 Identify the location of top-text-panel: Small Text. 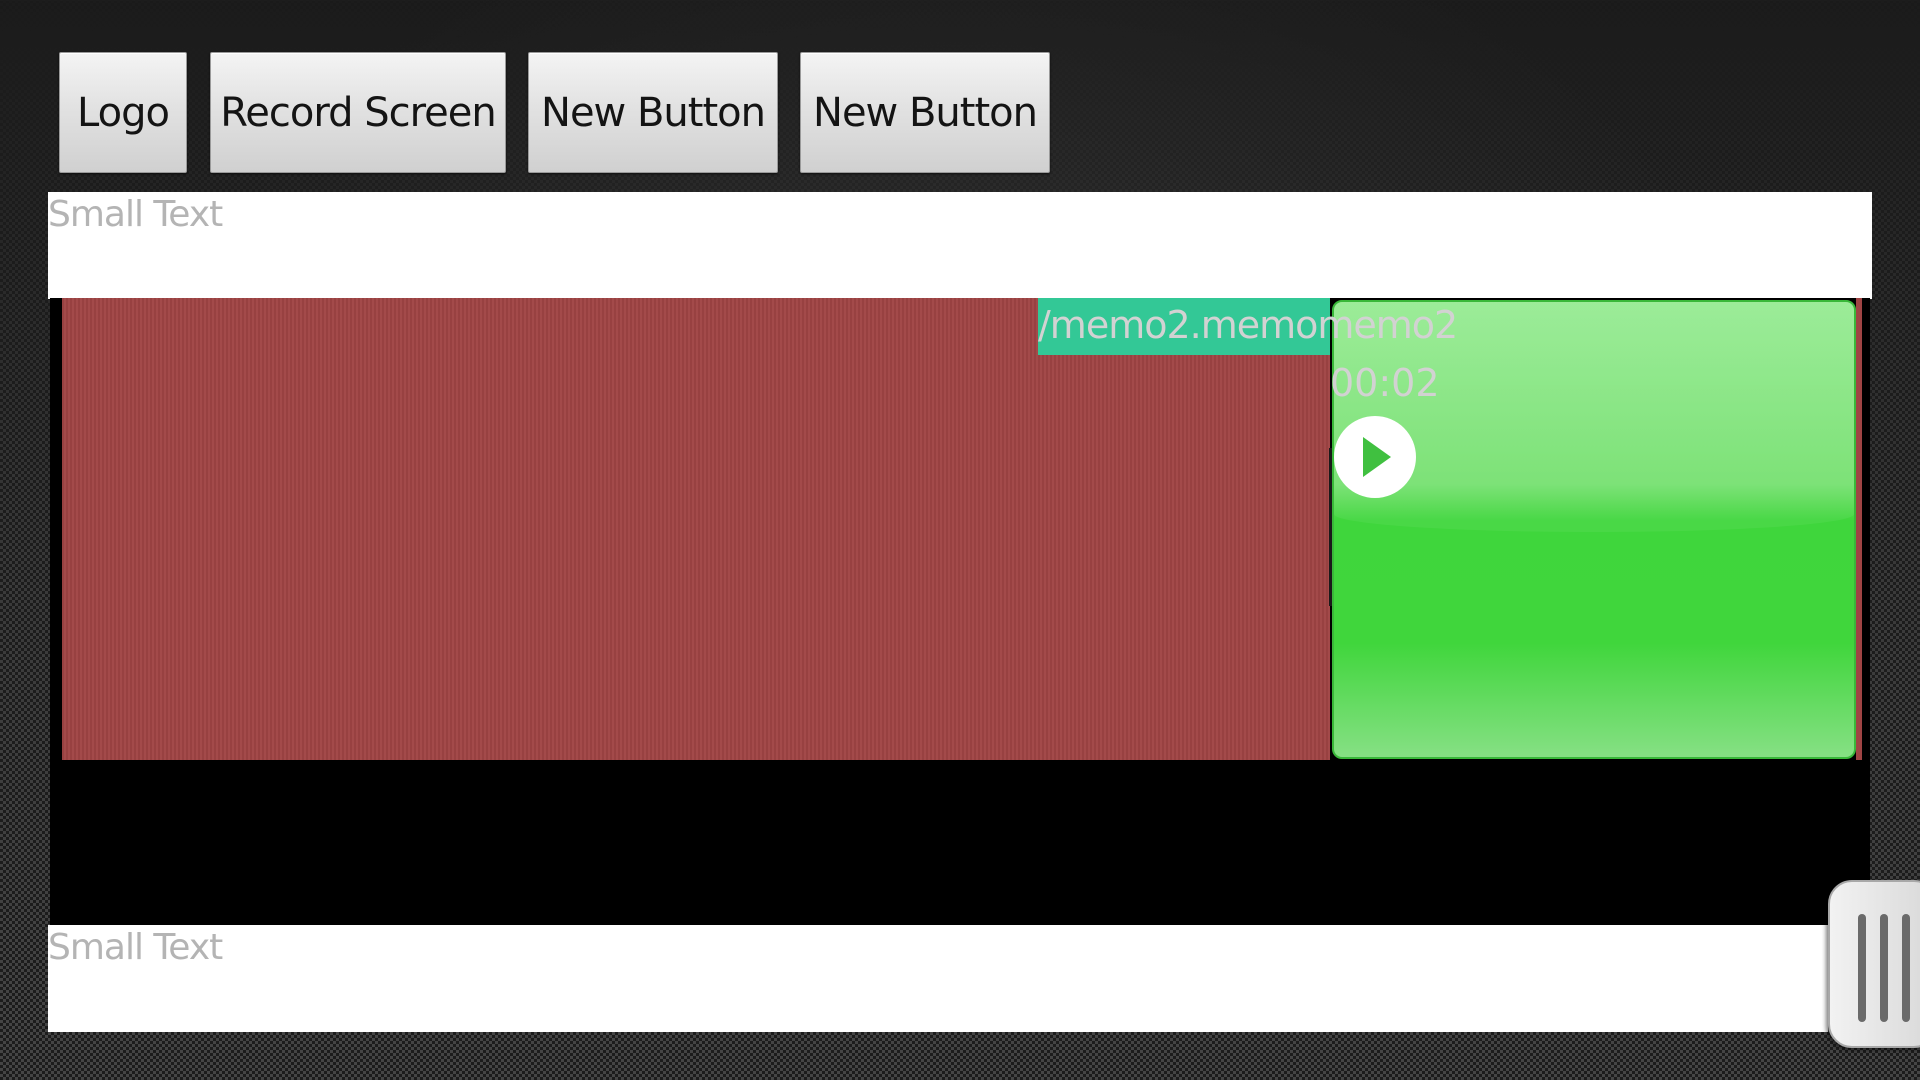
(960, 245).